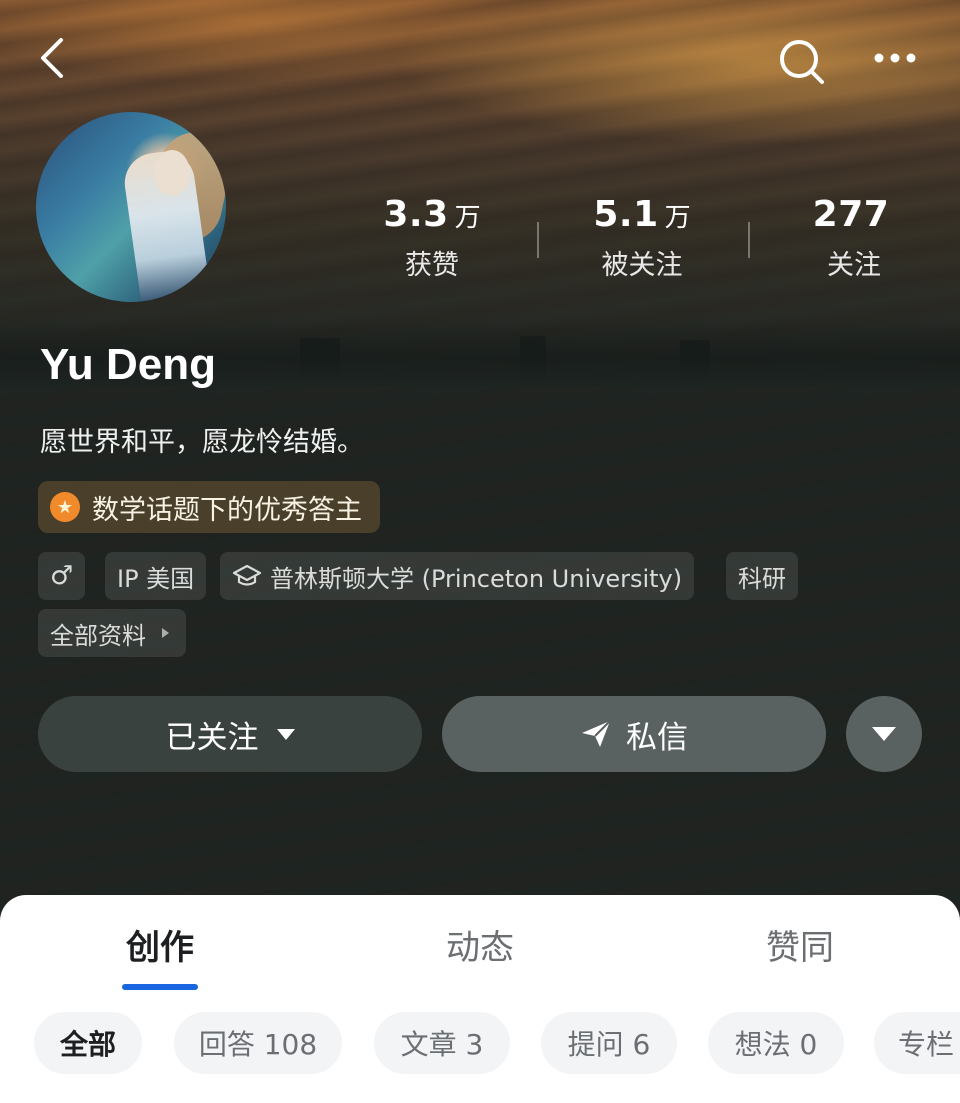  Describe the element at coordinates (642, 238) in the screenshot. I see `stat-followers: 5.1 万 被关注` at that location.